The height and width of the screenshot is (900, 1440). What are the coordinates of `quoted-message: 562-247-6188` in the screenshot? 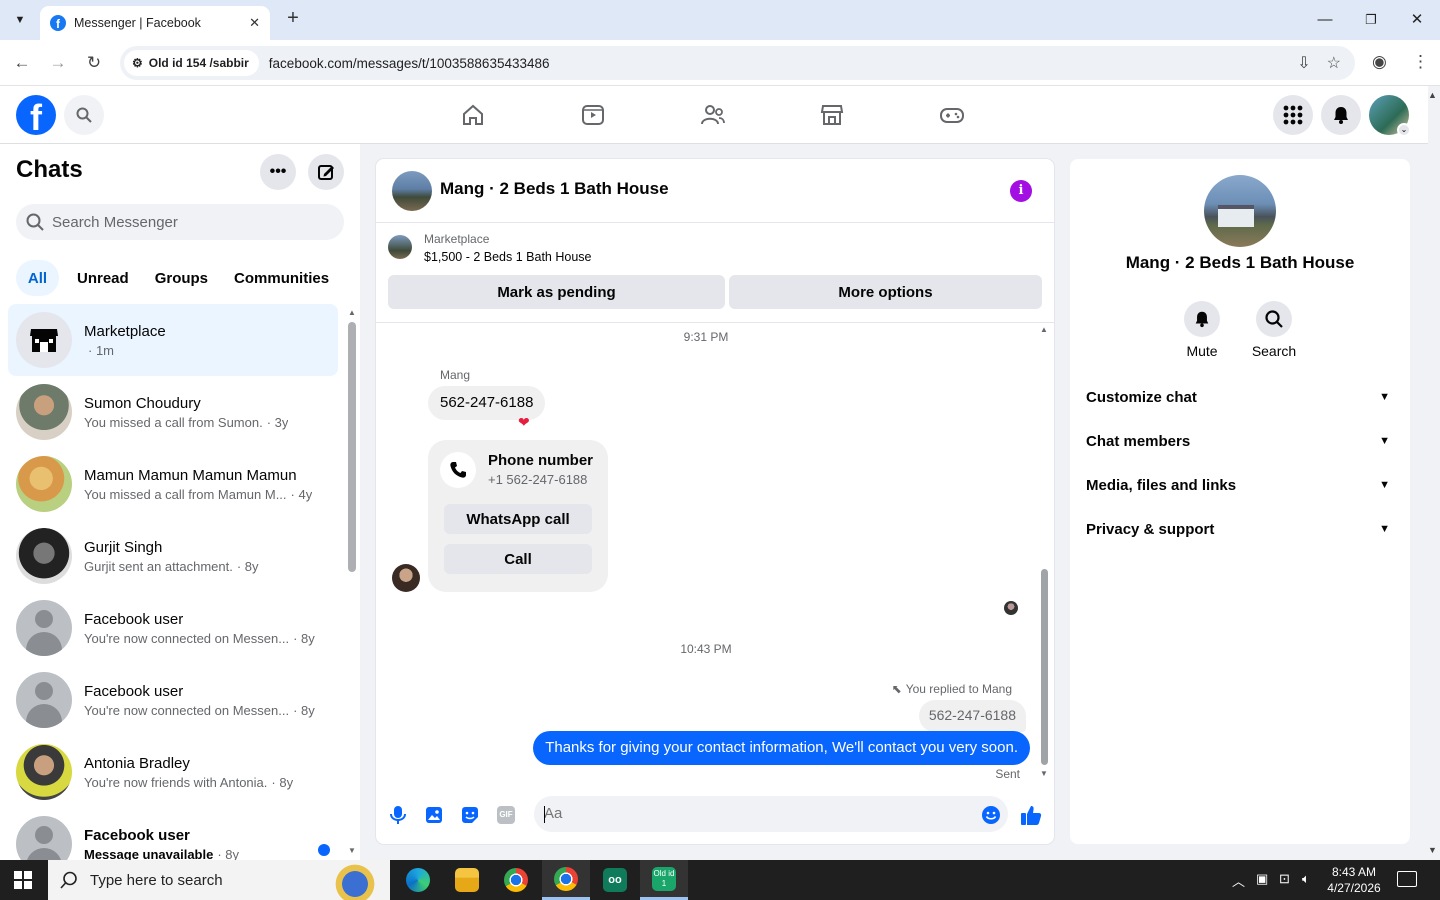 It's located at (972, 716).